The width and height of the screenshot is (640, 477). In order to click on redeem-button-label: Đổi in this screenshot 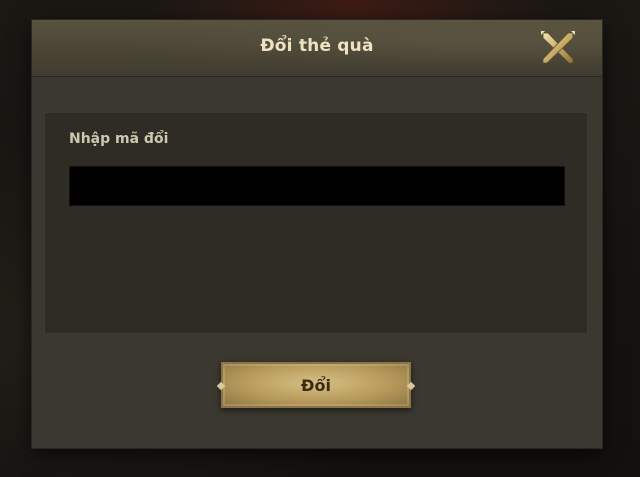, I will do `click(316, 385)`.